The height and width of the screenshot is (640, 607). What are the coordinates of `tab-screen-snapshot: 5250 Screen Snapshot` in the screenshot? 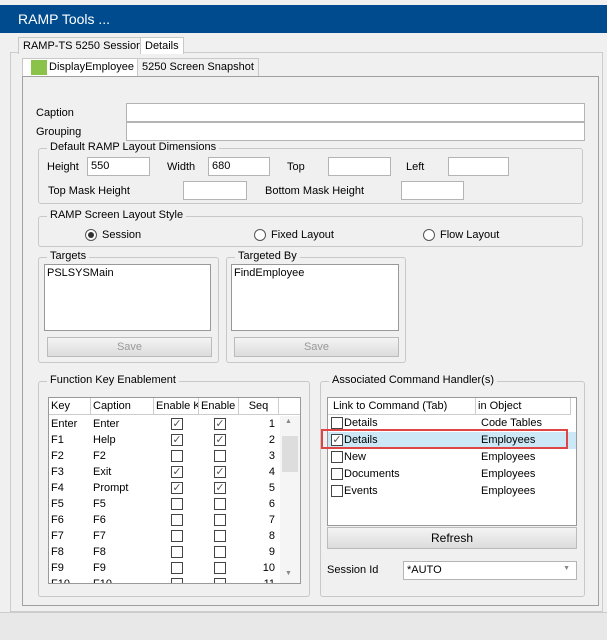 It's located at (198, 67).